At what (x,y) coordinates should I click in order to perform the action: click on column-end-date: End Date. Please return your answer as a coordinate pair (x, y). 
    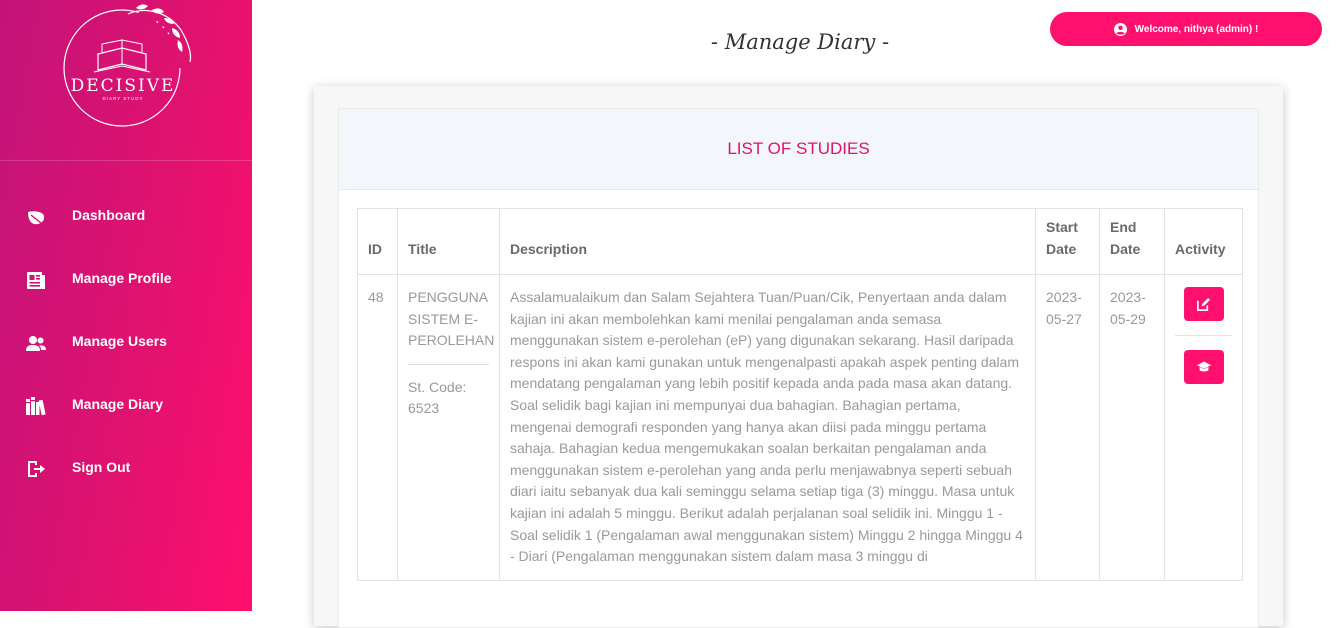
    Looking at the image, I should click on (1132, 241).